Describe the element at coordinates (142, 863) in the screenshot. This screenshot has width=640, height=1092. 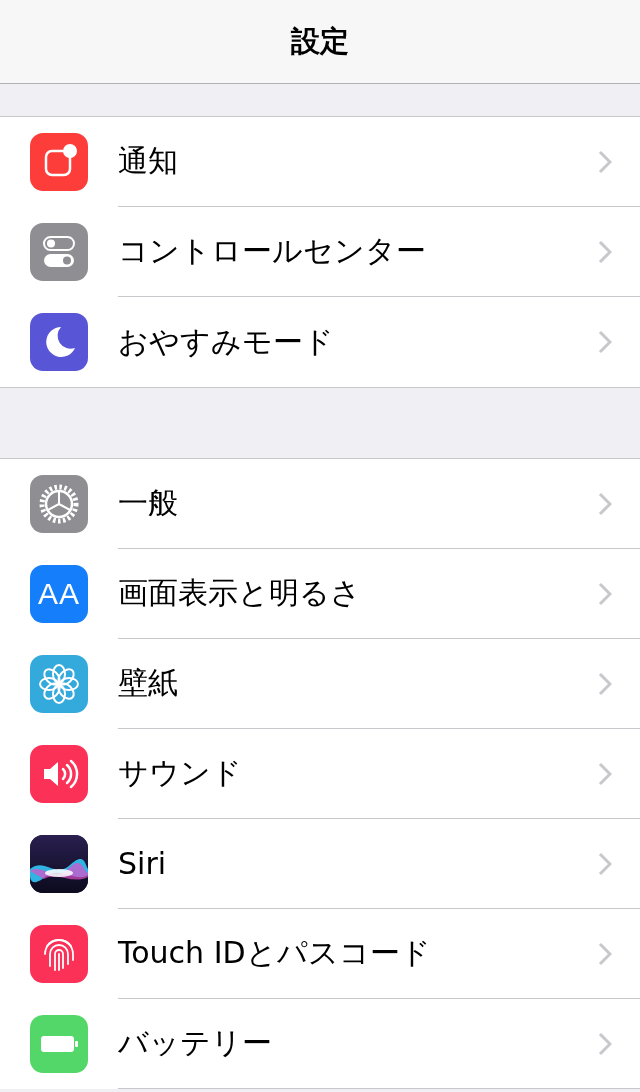
I see `row-label: Siri` at that location.